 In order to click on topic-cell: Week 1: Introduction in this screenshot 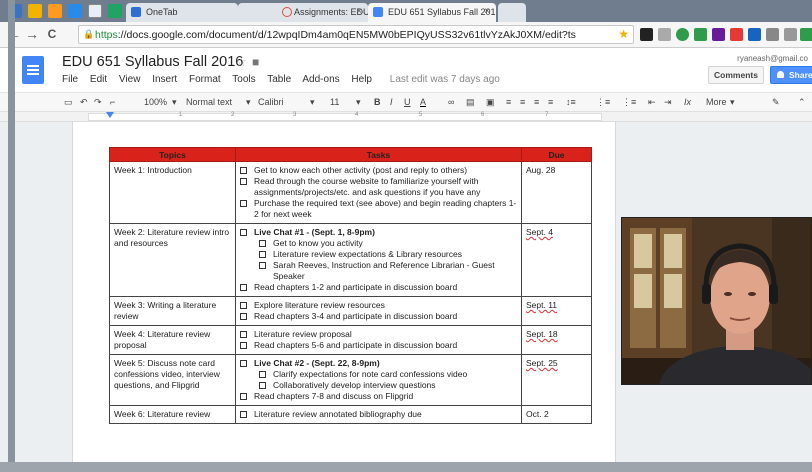, I will do `click(172, 192)`.